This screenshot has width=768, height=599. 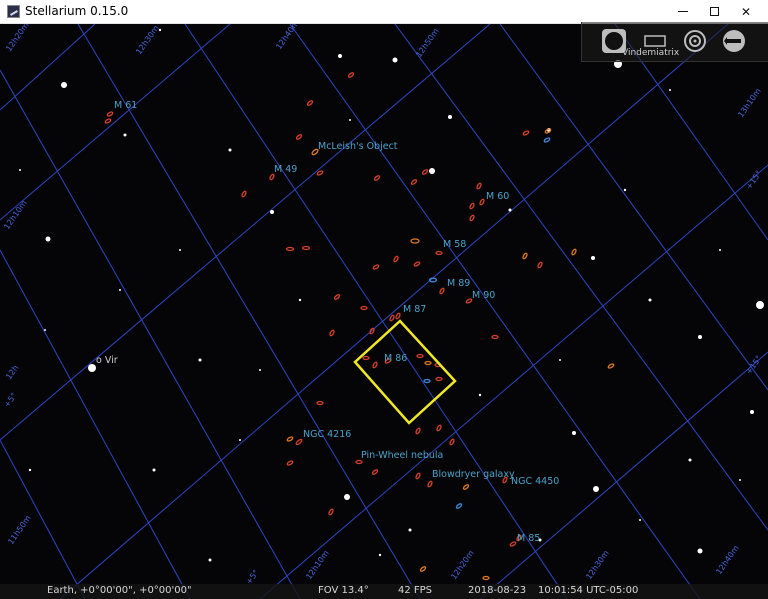 What do you see at coordinates (427, 43) in the screenshot?
I see `grid-label: 12h50m` at bounding box center [427, 43].